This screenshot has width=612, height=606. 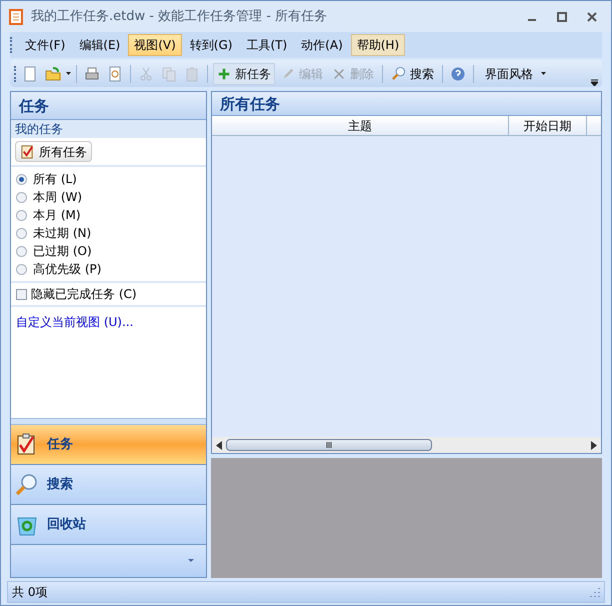 What do you see at coordinates (562, 17) in the screenshot?
I see `maximize-button` at bounding box center [562, 17].